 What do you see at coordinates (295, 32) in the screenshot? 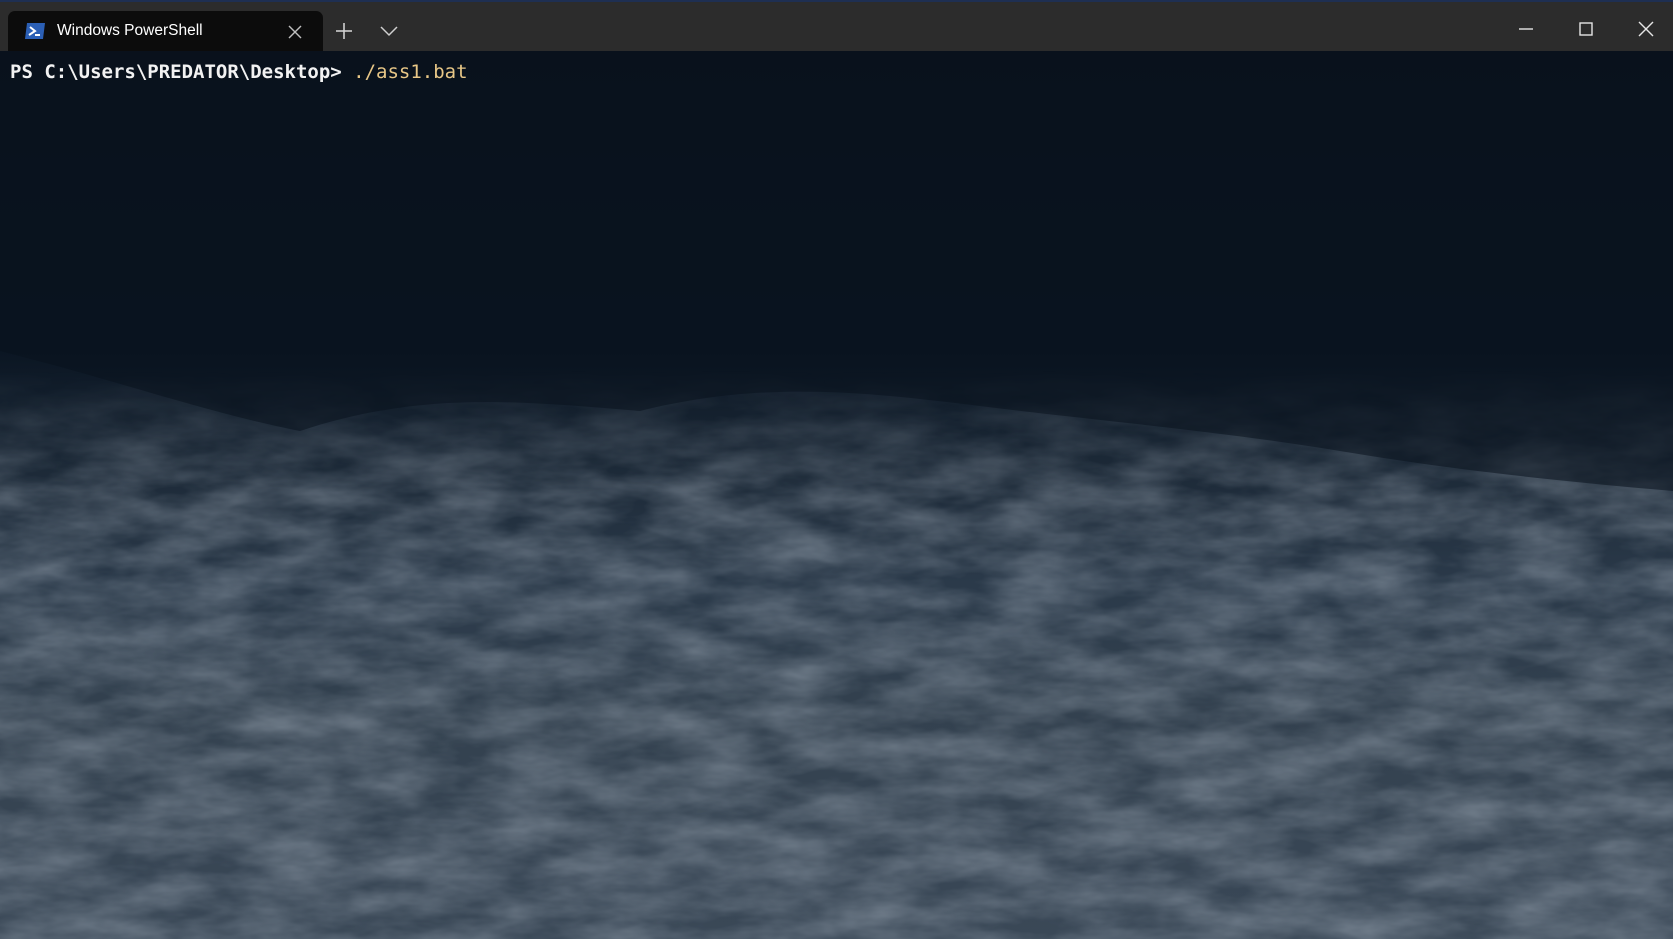
I see `close-tab-icon` at bounding box center [295, 32].